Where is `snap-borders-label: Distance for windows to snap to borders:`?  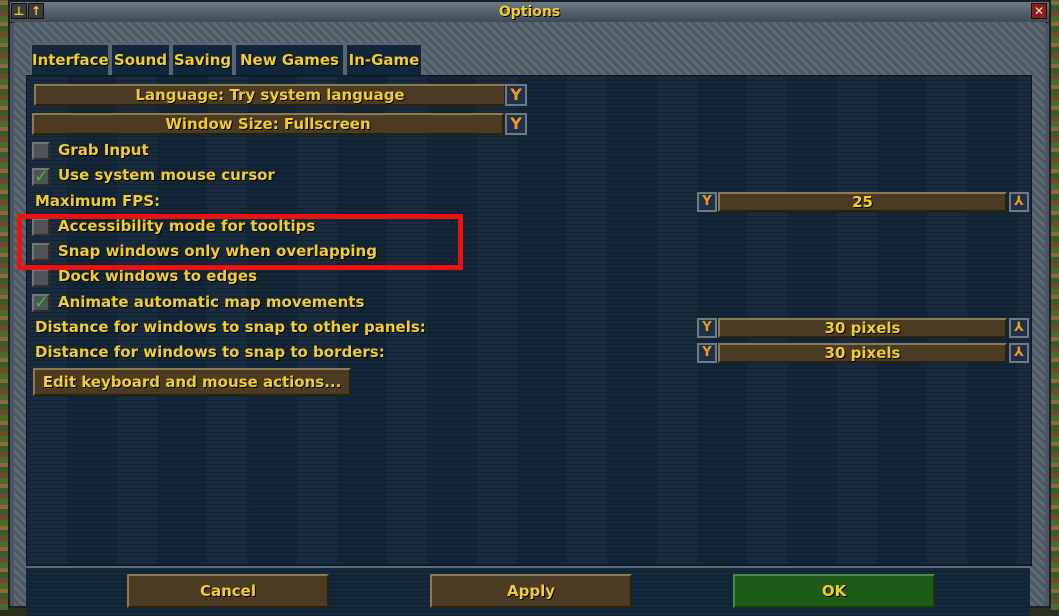 snap-borders-label: Distance for windows to snap to borders: is located at coordinates (210, 352).